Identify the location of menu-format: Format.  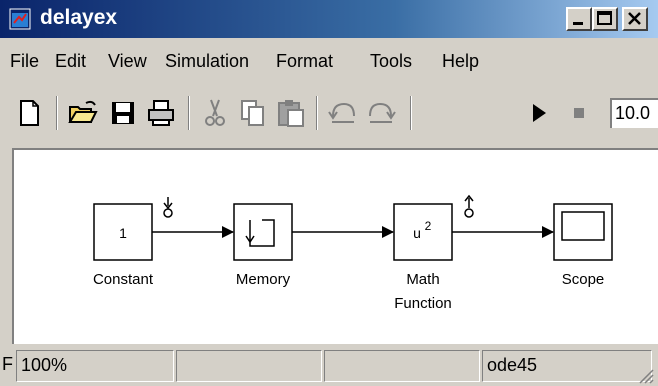
(304, 61).